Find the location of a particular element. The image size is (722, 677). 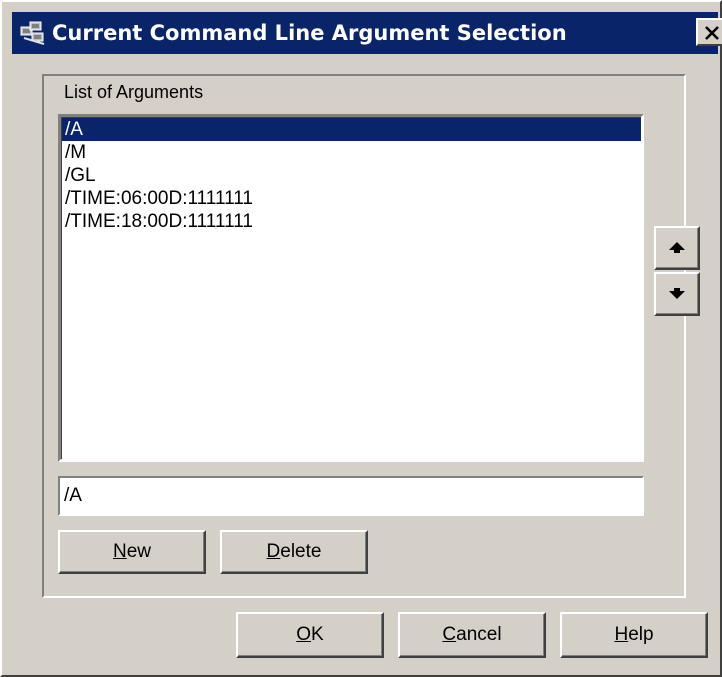

new-button: New is located at coordinates (132, 552).